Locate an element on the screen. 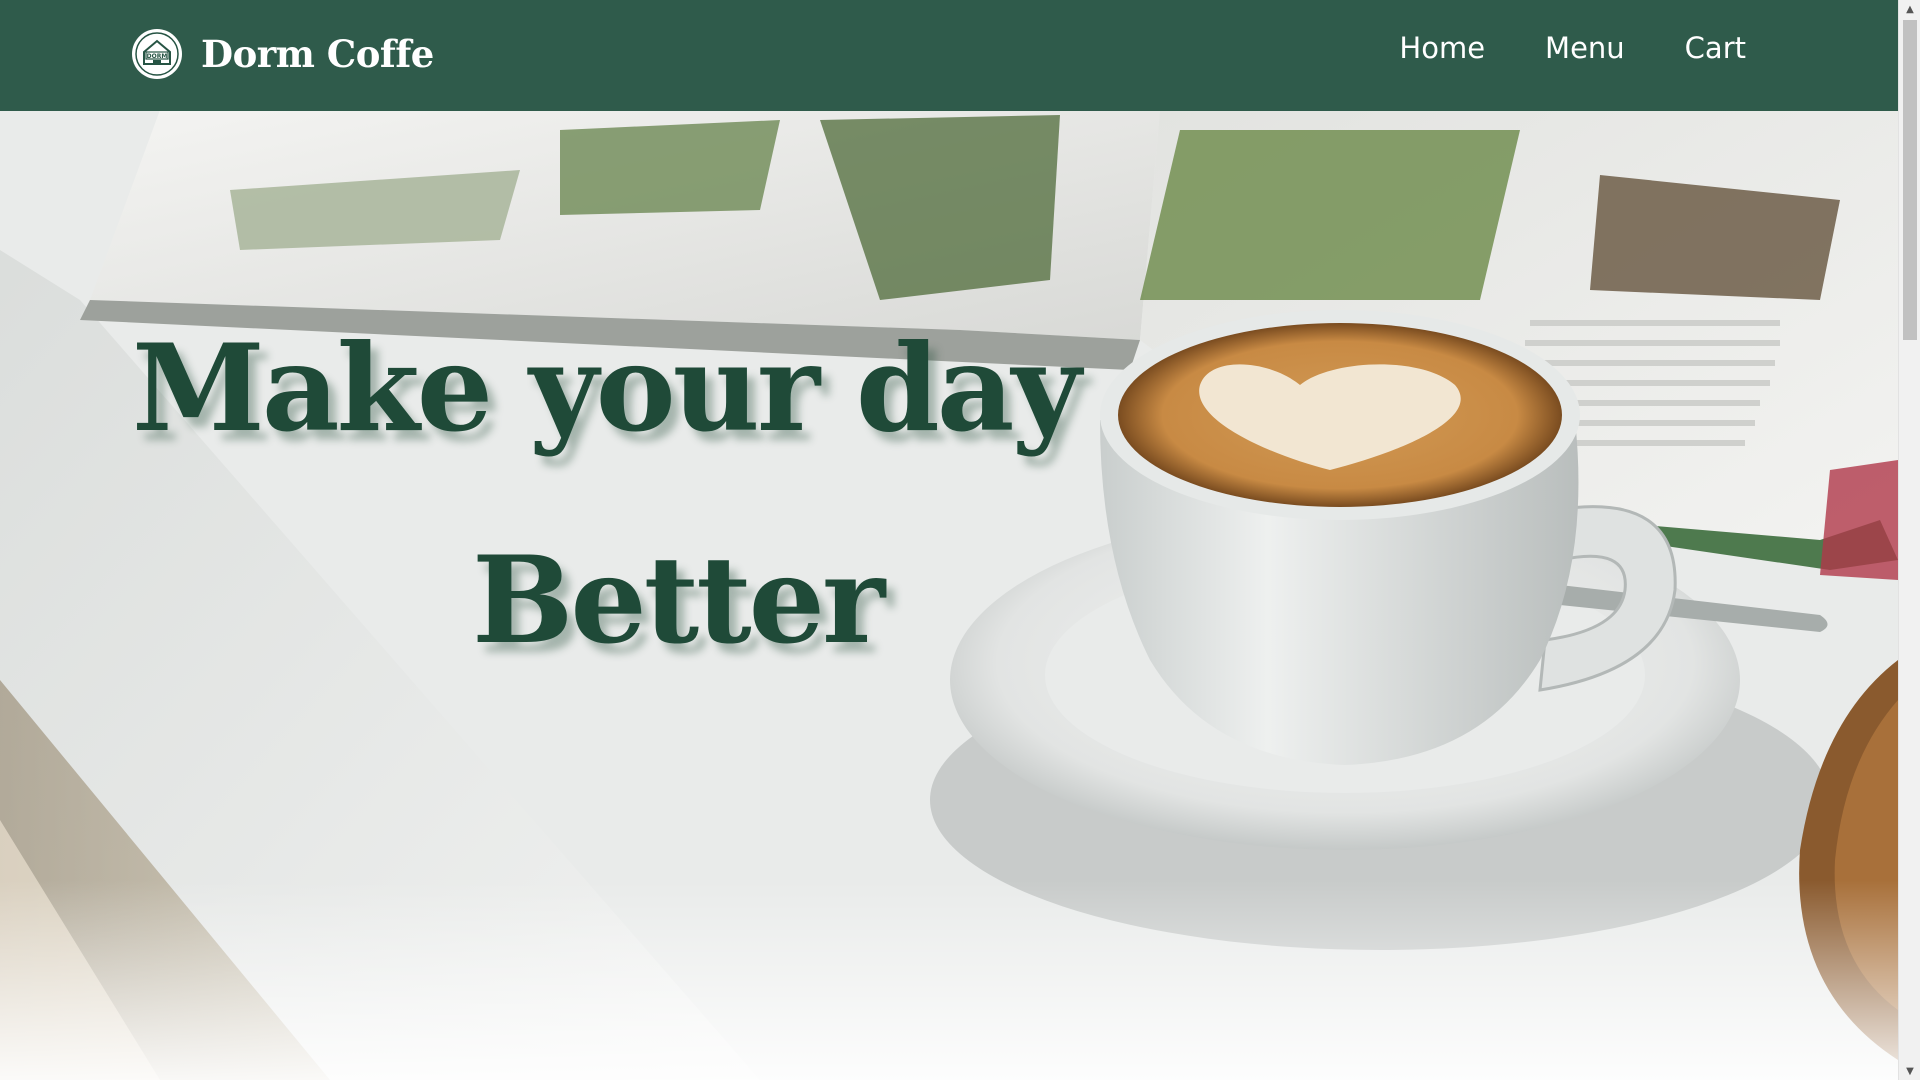 The height and width of the screenshot is (1080, 1920). logo-text: DORM is located at coordinates (157, 56).